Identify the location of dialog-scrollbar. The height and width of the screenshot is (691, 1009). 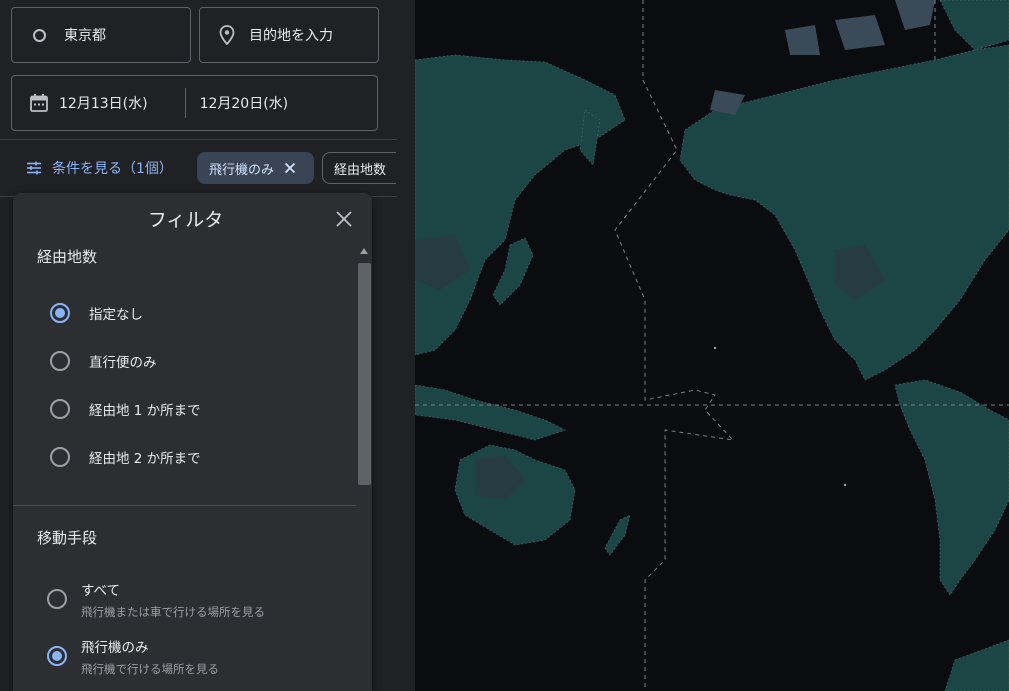
(364, 468).